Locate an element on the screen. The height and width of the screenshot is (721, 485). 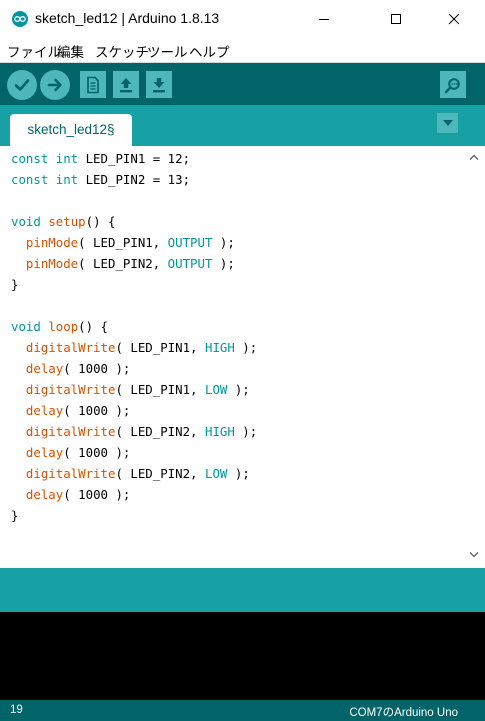
scroll-down-icon is located at coordinates (473, 554).